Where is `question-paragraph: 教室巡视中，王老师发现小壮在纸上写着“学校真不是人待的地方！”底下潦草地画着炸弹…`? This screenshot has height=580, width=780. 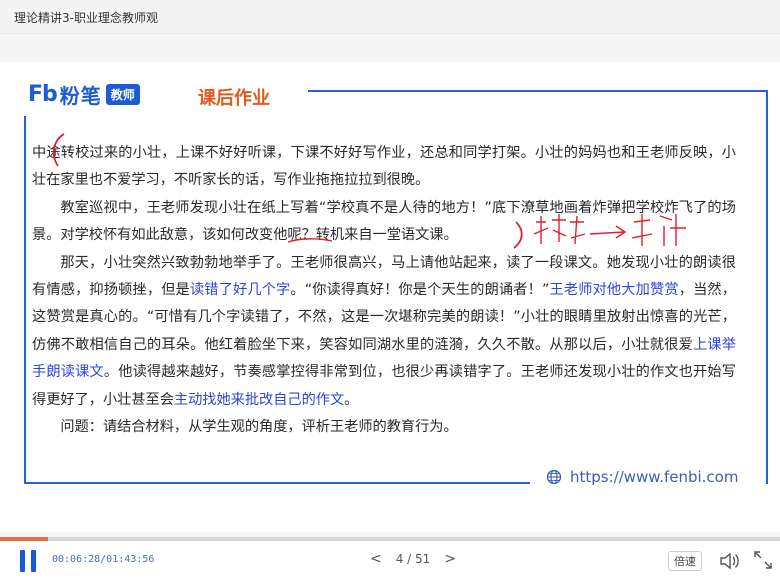
question-paragraph: 教室巡视中，王老师发现小壮在纸上写着“学校真不是人待的地方！”底下潦草地画着炸弹… is located at coordinates (384, 222).